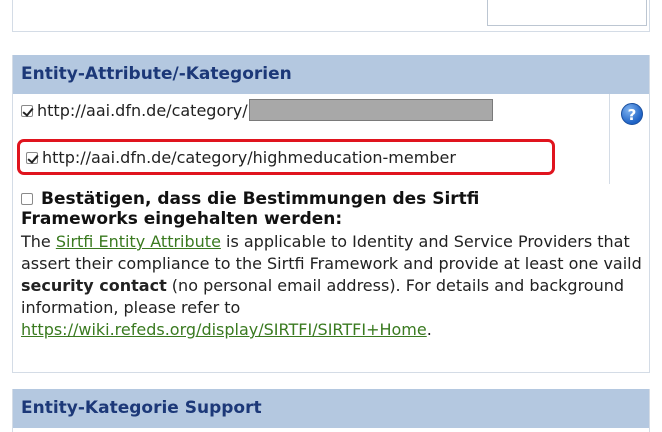 This screenshot has height=432, width=662. I want to click on category-row-1: http://aai.dfn.de/category/, so click(319, 110).